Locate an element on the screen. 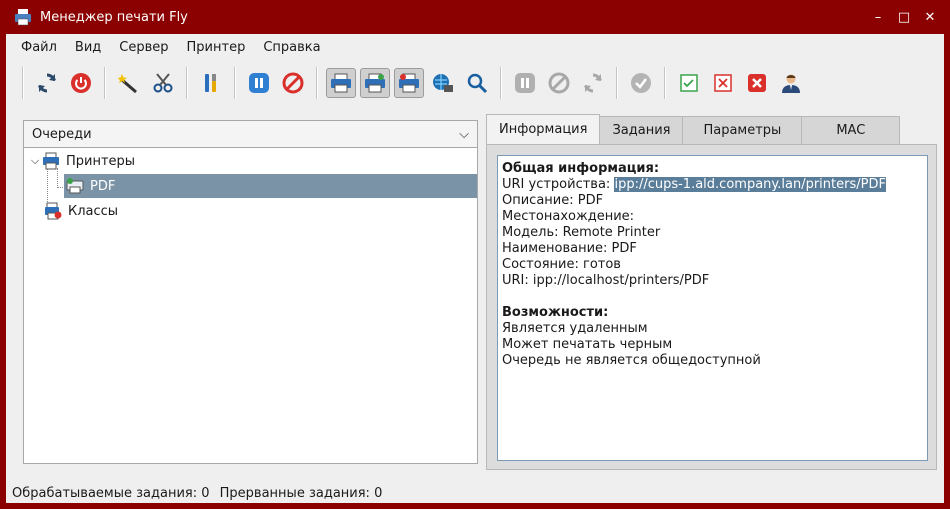 This screenshot has width=950, height=509. minimize-button: – is located at coordinates (878, 17).